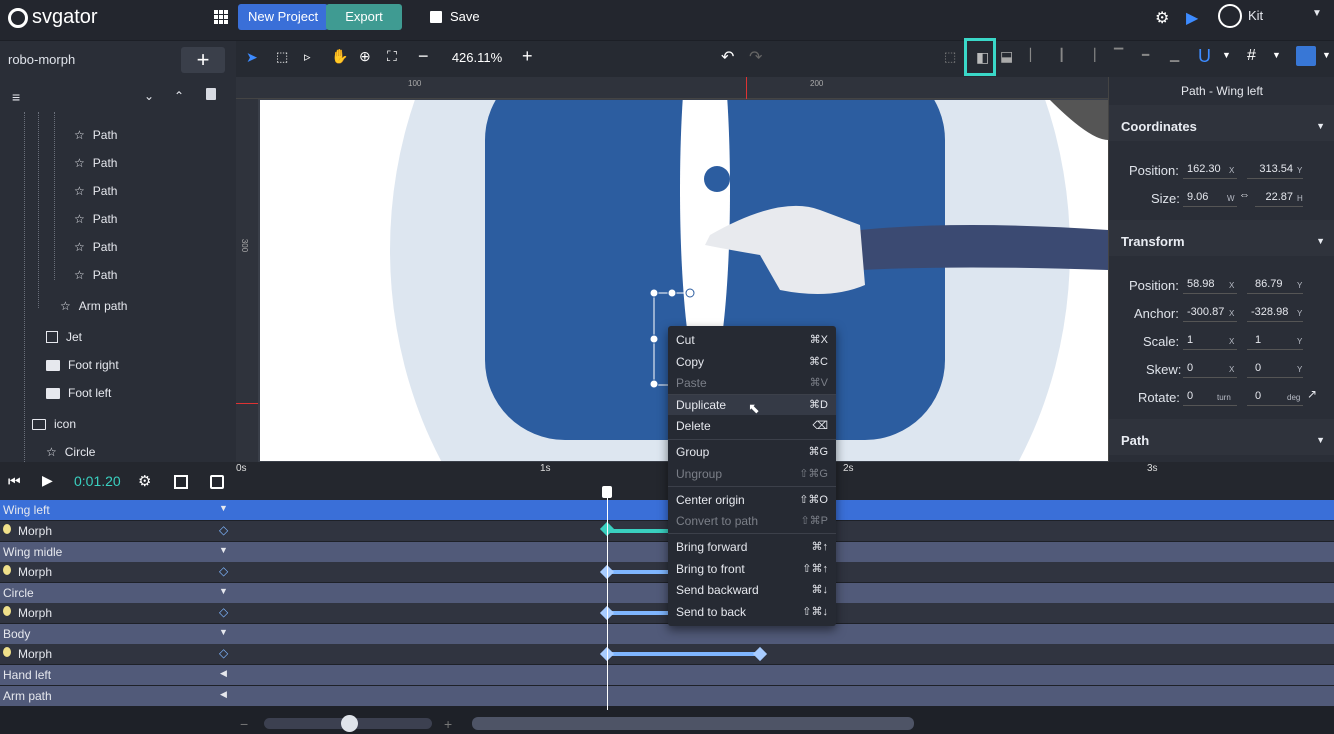 Image resolution: width=1334 pixels, height=734 pixels. Describe the element at coordinates (1275, 313) in the screenshot. I see `anchor-y-input: -328.98` at that location.